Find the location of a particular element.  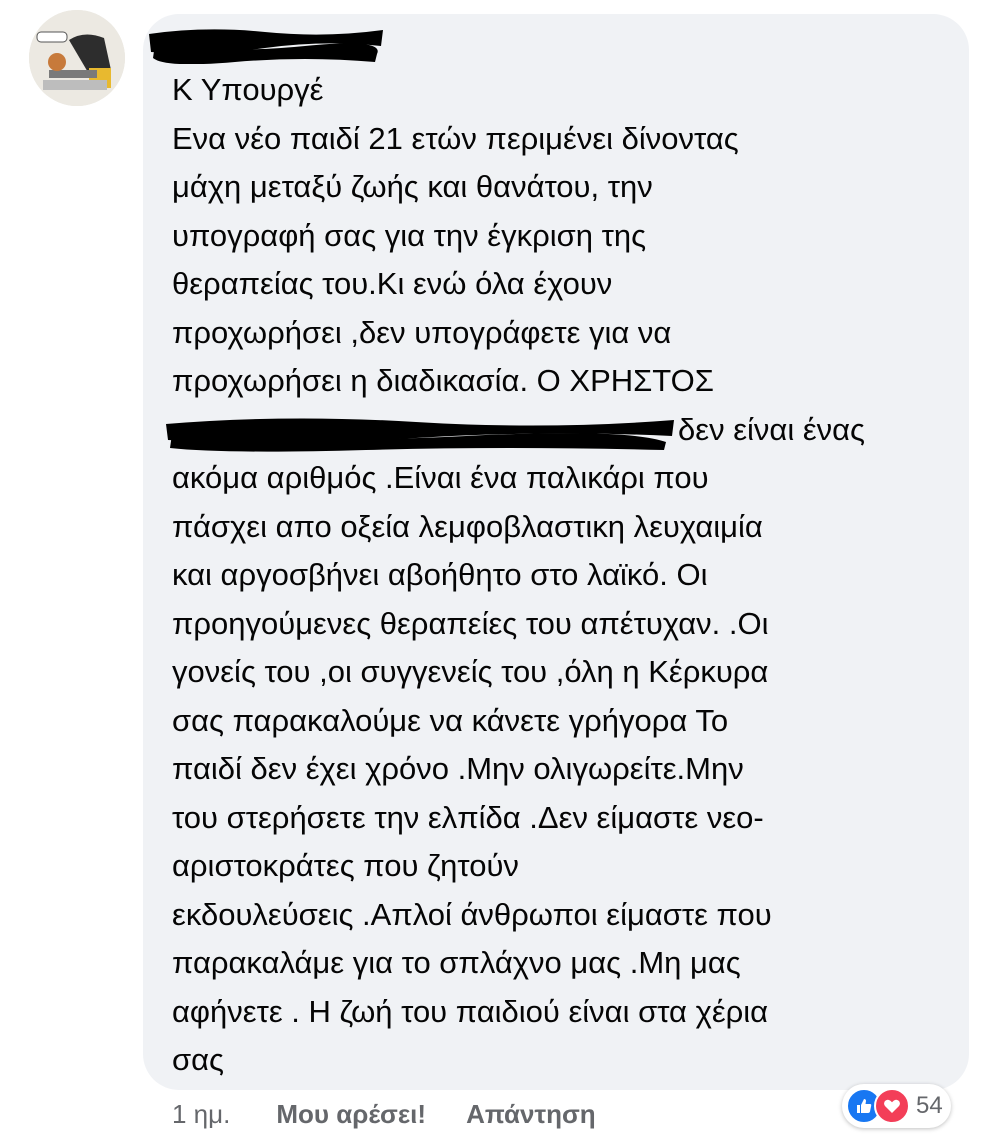

comment-line: Κ Υπουργέ is located at coordinates (248, 89).